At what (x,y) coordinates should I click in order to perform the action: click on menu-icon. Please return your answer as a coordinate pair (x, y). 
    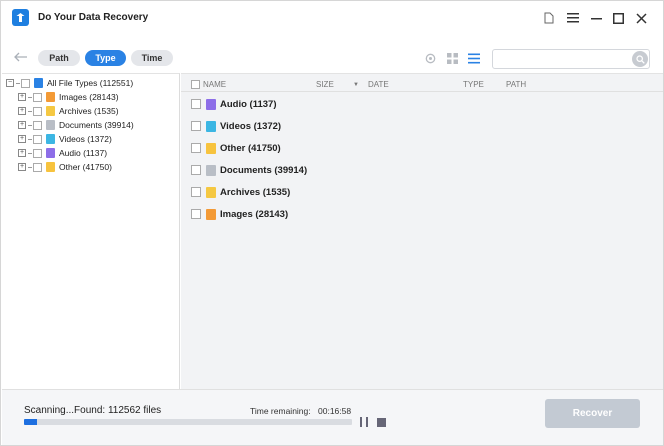
    Looking at the image, I should click on (573, 18).